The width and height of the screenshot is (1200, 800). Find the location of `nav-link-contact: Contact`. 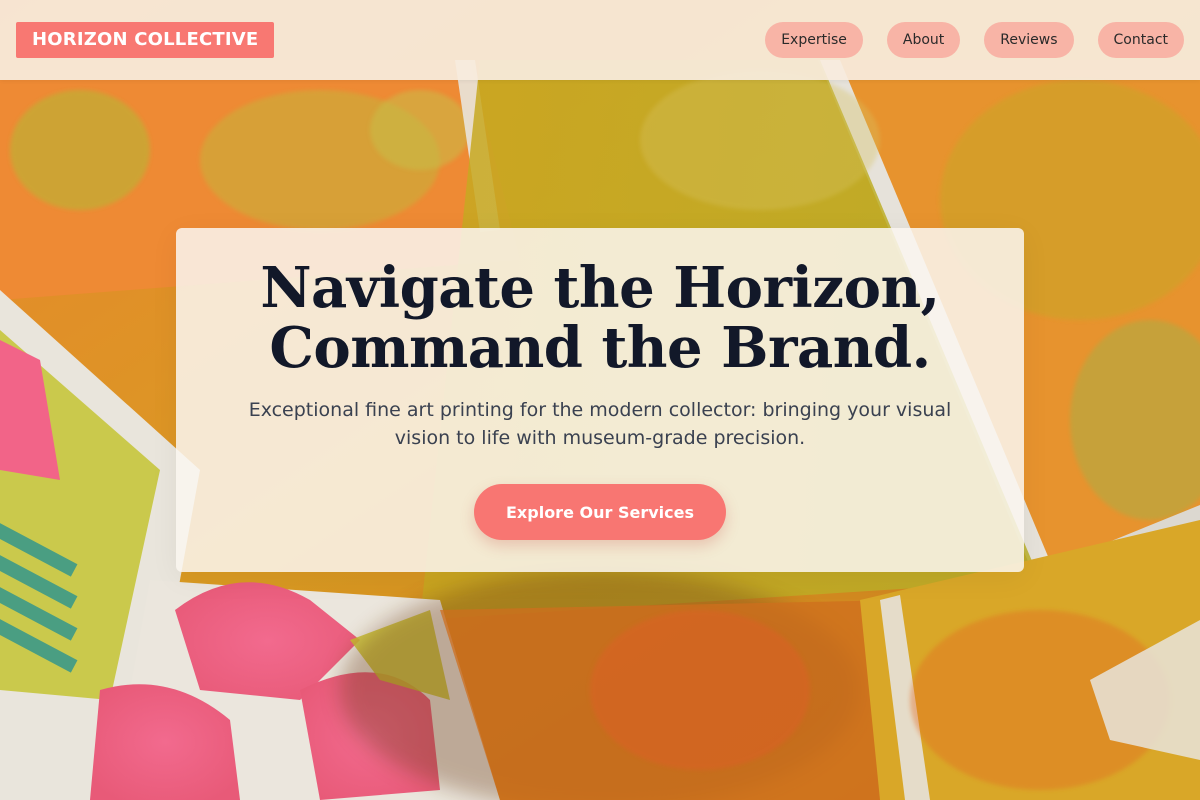

nav-link-contact: Contact is located at coordinates (1140, 40).